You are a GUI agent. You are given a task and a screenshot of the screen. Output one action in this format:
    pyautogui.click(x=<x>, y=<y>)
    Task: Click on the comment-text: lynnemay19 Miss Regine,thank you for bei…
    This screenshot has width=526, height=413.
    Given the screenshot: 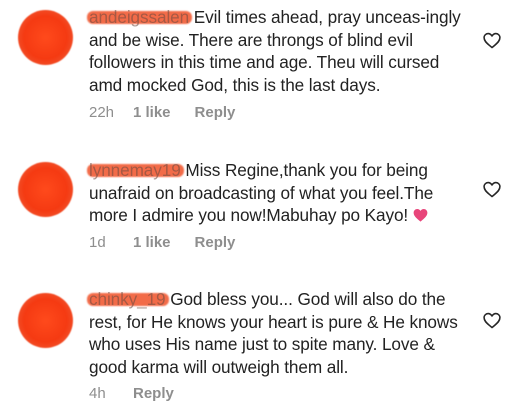 What is the action you would take?
    pyautogui.click(x=278, y=193)
    